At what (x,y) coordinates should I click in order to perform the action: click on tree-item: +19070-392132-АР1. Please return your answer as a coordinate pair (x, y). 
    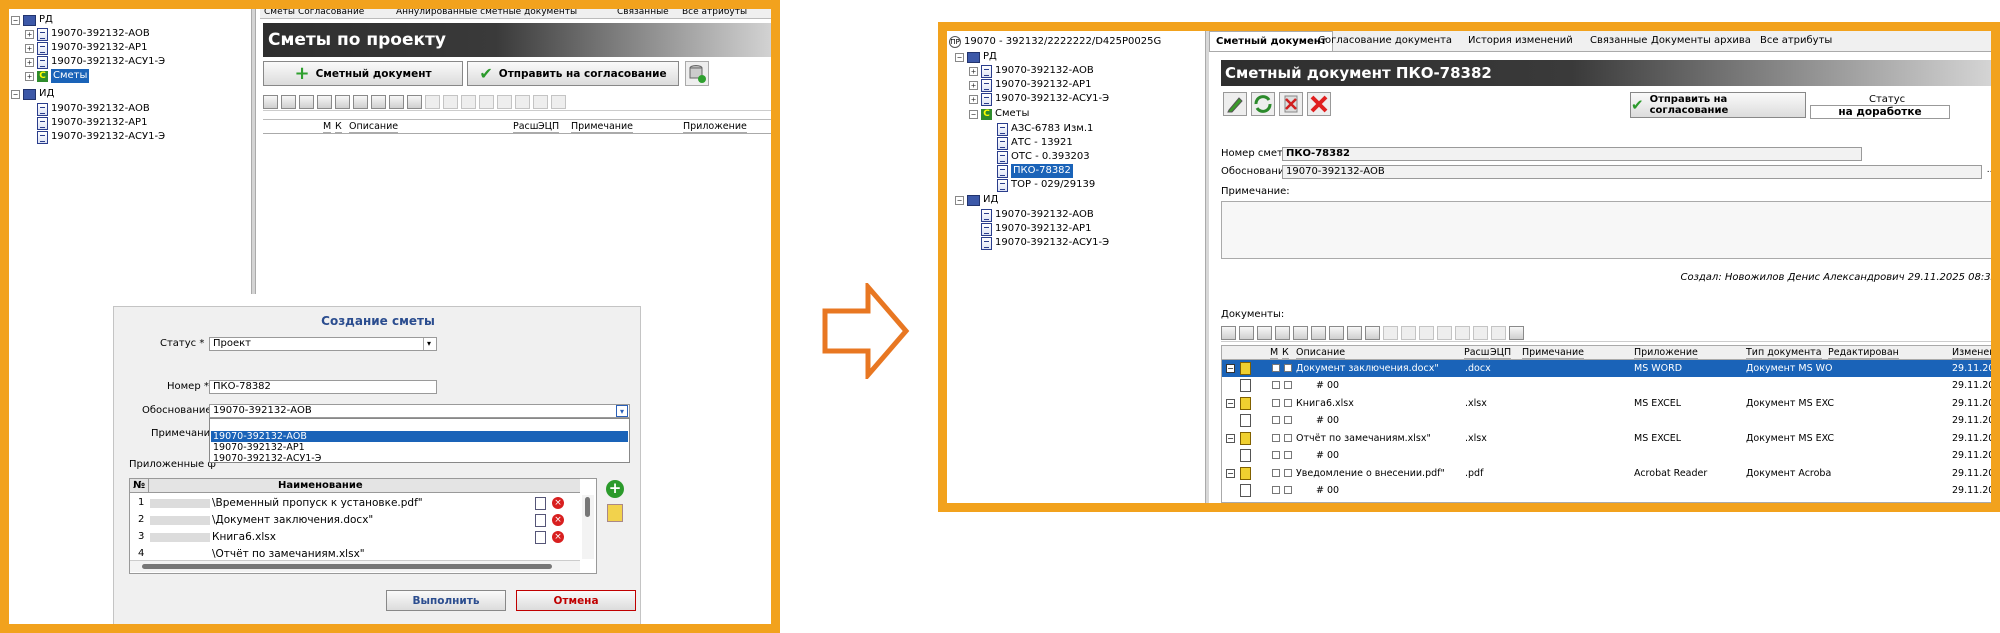
    Looking at the image, I should click on (1030, 85).